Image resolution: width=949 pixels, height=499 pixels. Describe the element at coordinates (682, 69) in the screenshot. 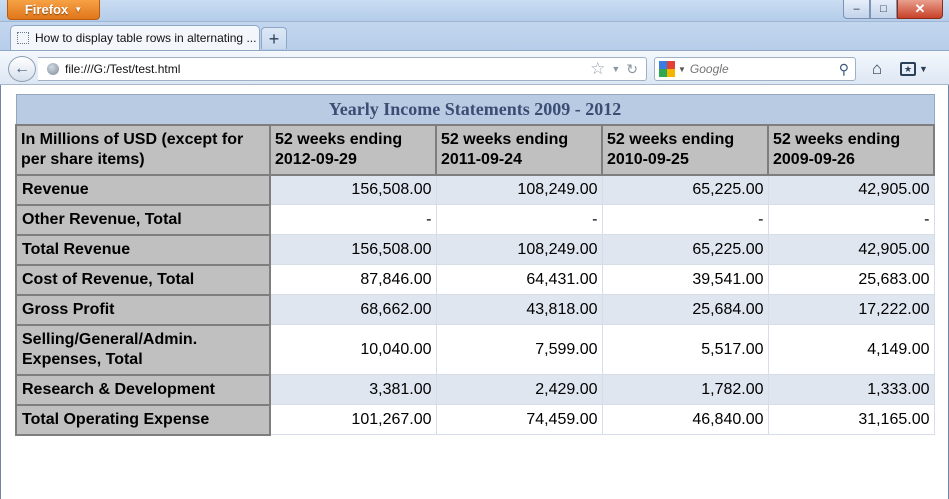

I see `search-engine-dropdown-icon: ▼` at that location.